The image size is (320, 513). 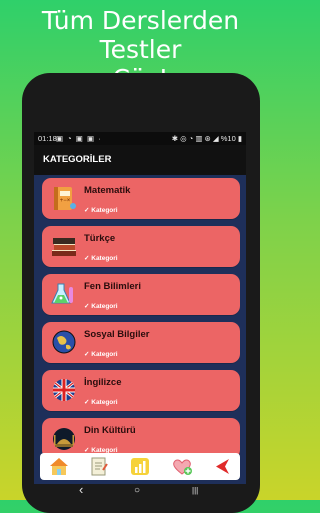 I want to click on heart-plus-icon, so click(x=182, y=466).